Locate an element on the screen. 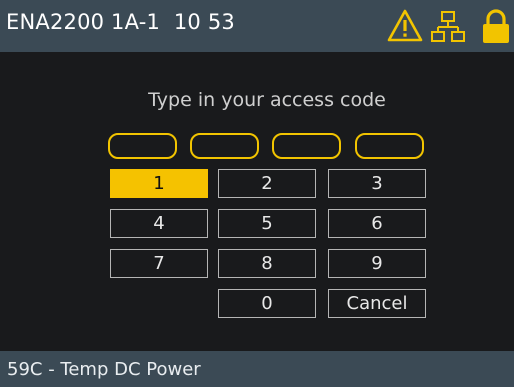 The image size is (514, 387). status-bar: 59C - Temp DC Power is located at coordinates (257, 369).